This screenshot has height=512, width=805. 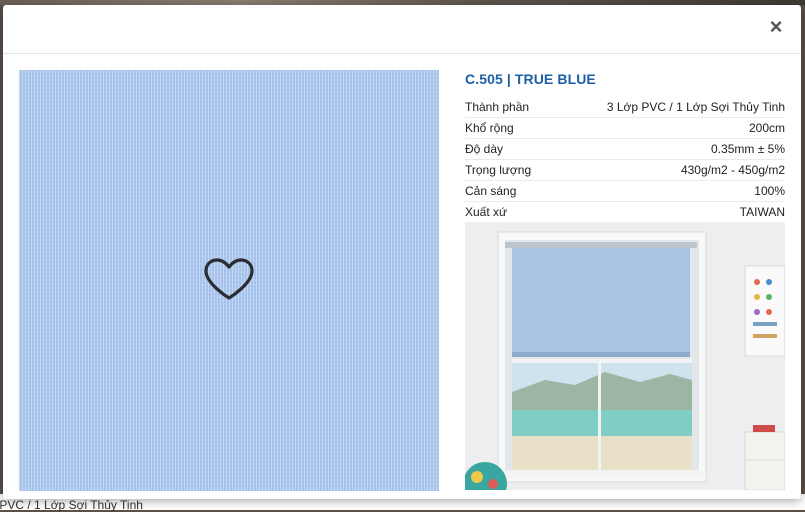 What do you see at coordinates (668, 107) in the screenshot?
I see `spec-value: 3 Lớp PVC / 1 Lớp Sợi Thủy Tinh` at bounding box center [668, 107].